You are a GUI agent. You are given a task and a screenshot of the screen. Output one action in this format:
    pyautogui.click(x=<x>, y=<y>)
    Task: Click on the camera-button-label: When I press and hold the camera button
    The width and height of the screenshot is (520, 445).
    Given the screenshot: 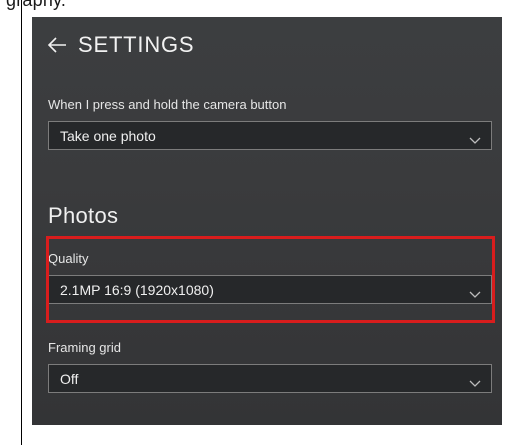 What is the action you would take?
    pyautogui.click(x=167, y=104)
    